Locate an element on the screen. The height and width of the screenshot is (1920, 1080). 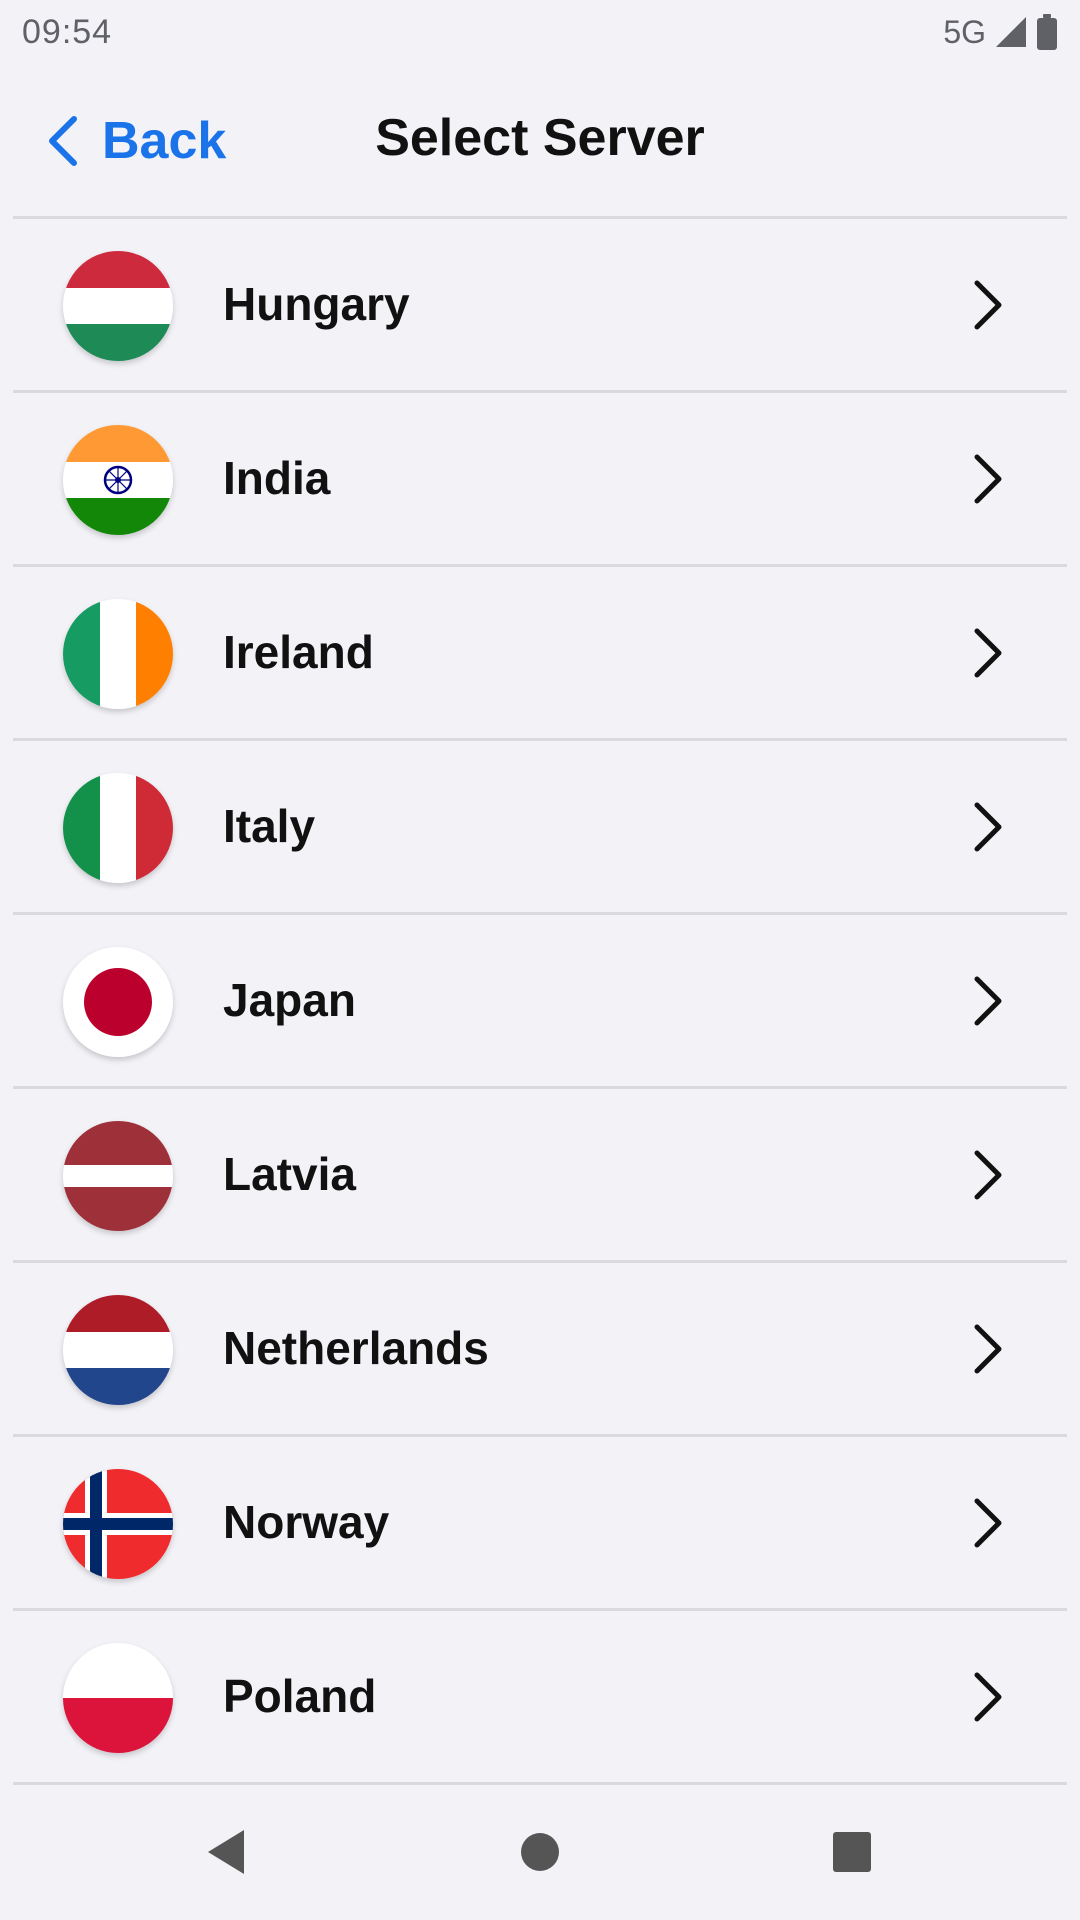
server-item-poland: Poland is located at coordinates (540, 1698).